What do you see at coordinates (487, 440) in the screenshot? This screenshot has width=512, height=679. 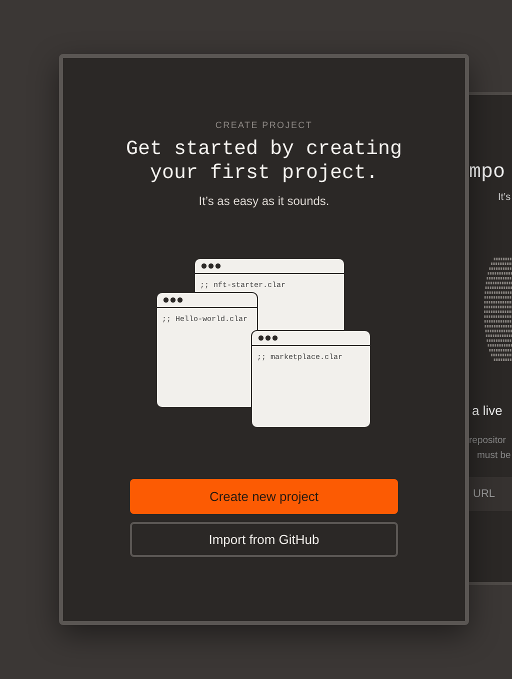 I see `description-line: repositor` at bounding box center [487, 440].